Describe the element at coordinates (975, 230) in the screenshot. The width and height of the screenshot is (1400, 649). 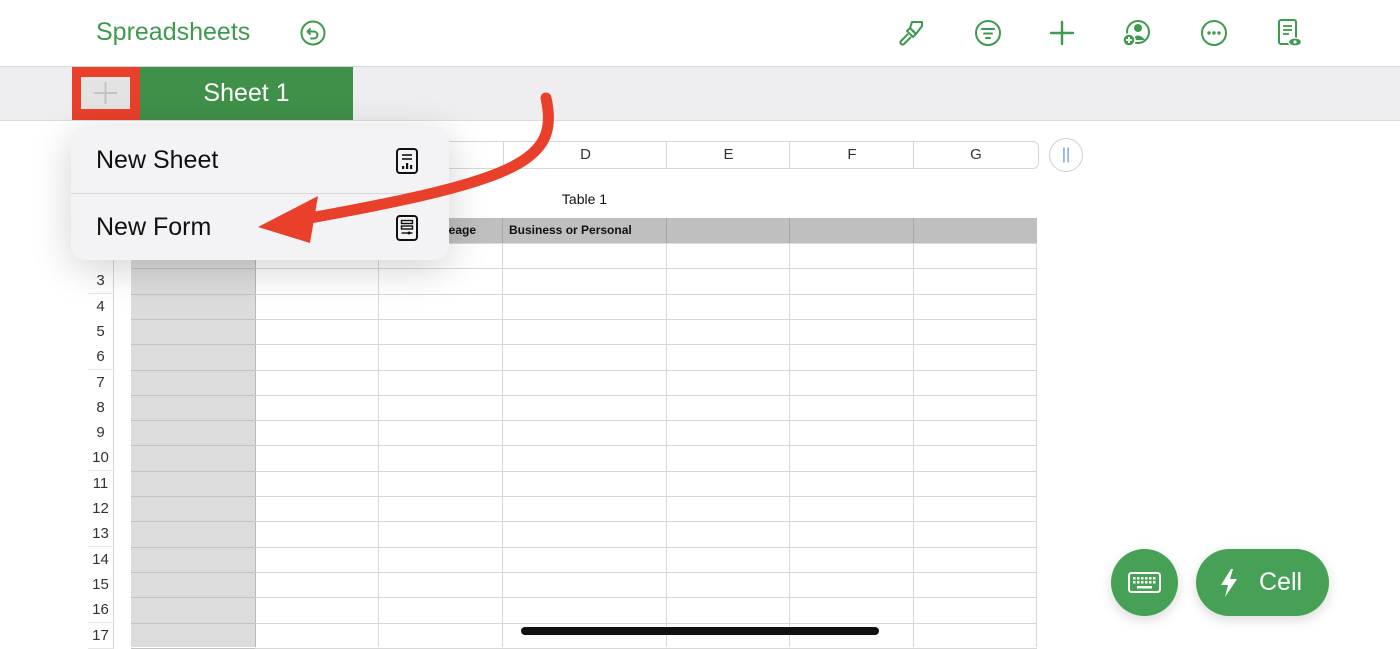
I see `header-cell-g` at that location.